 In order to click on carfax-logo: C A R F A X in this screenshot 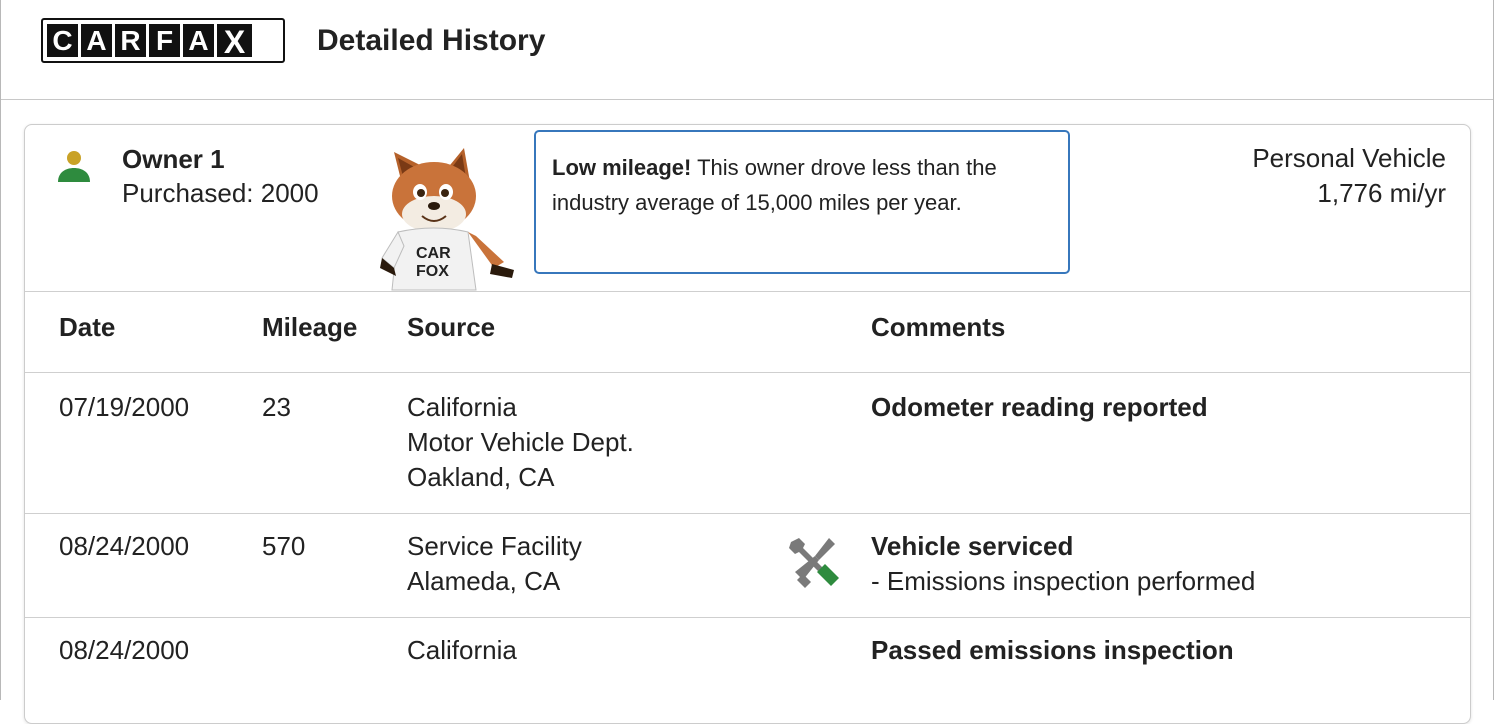, I will do `click(163, 40)`.